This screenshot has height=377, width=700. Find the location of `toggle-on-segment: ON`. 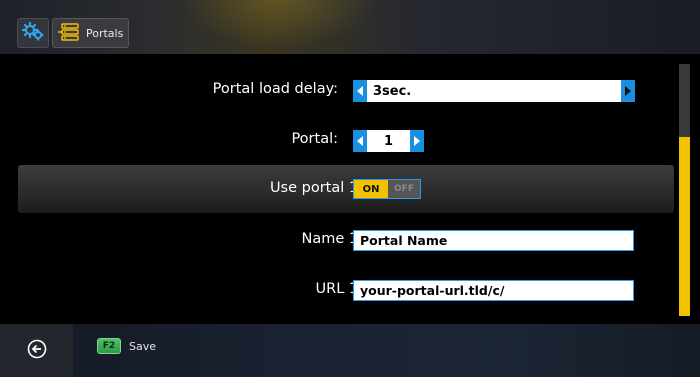

toggle-on-segment: ON is located at coordinates (371, 189).